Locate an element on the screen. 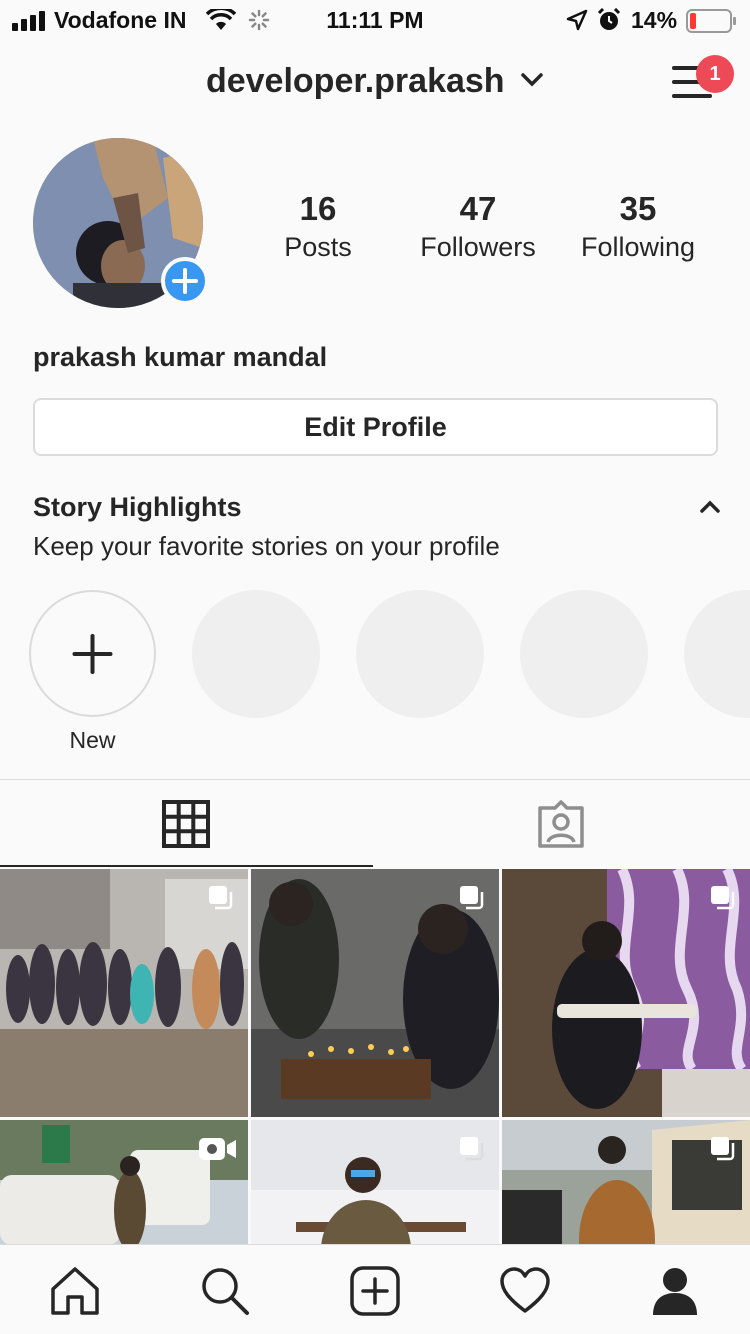 The image size is (750, 1334). new-highlight-button is located at coordinates (92, 653).